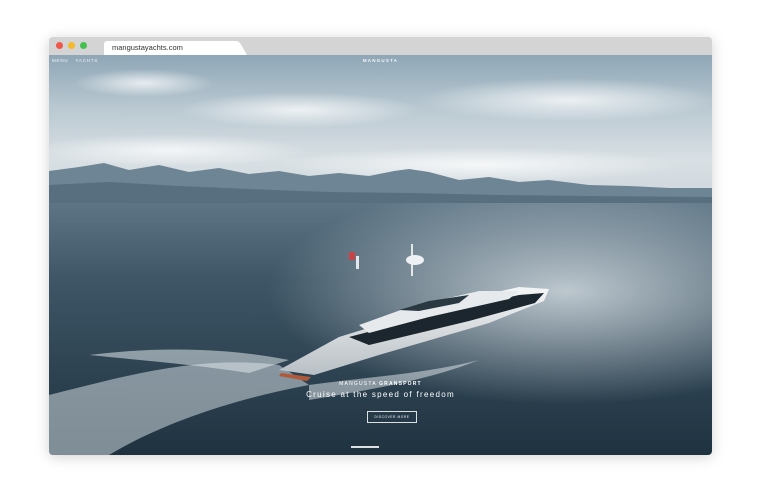 This screenshot has height=495, width=768. I want to click on hero-eyebrow: MANGUSTA GRANSPORT, so click(380, 384).